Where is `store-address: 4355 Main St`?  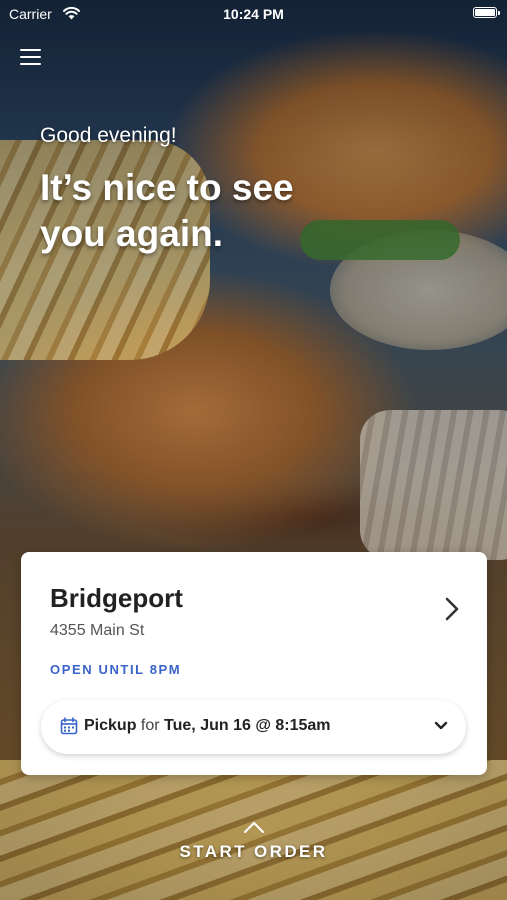
store-address: 4355 Main St is located at coordinates (97, 630).